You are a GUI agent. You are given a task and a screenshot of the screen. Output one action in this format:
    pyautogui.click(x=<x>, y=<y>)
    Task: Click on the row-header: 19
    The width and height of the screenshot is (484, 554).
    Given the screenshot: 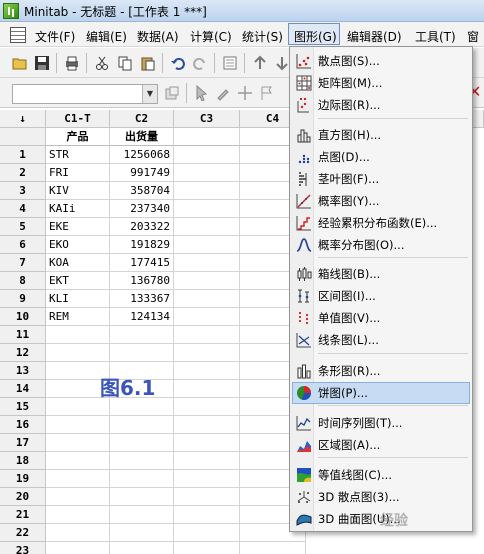 What is the action you would take?
    pyautogui.click(x=23, y=479)
    